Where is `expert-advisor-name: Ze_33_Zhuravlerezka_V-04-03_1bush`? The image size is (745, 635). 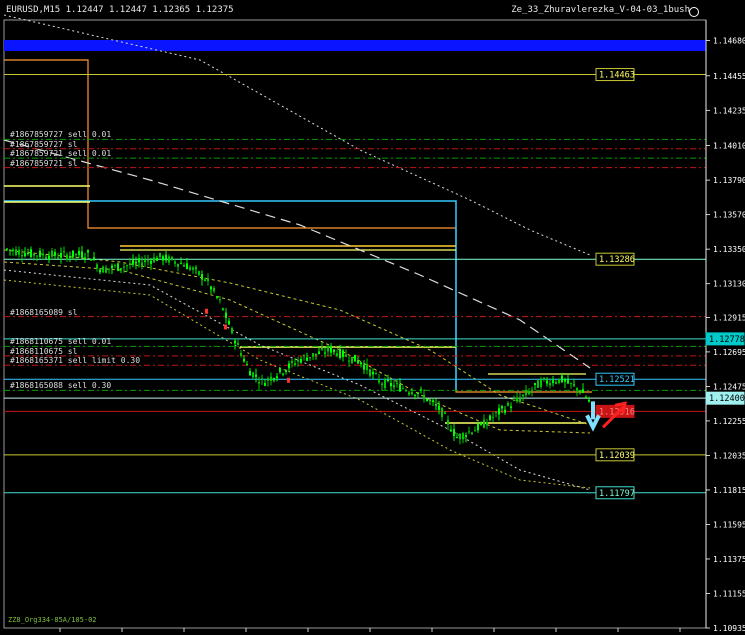 expert-advisor-name: Ze_33_Zhuravlerezka_V-04-03_1bush is located at coordinates (600, 10).